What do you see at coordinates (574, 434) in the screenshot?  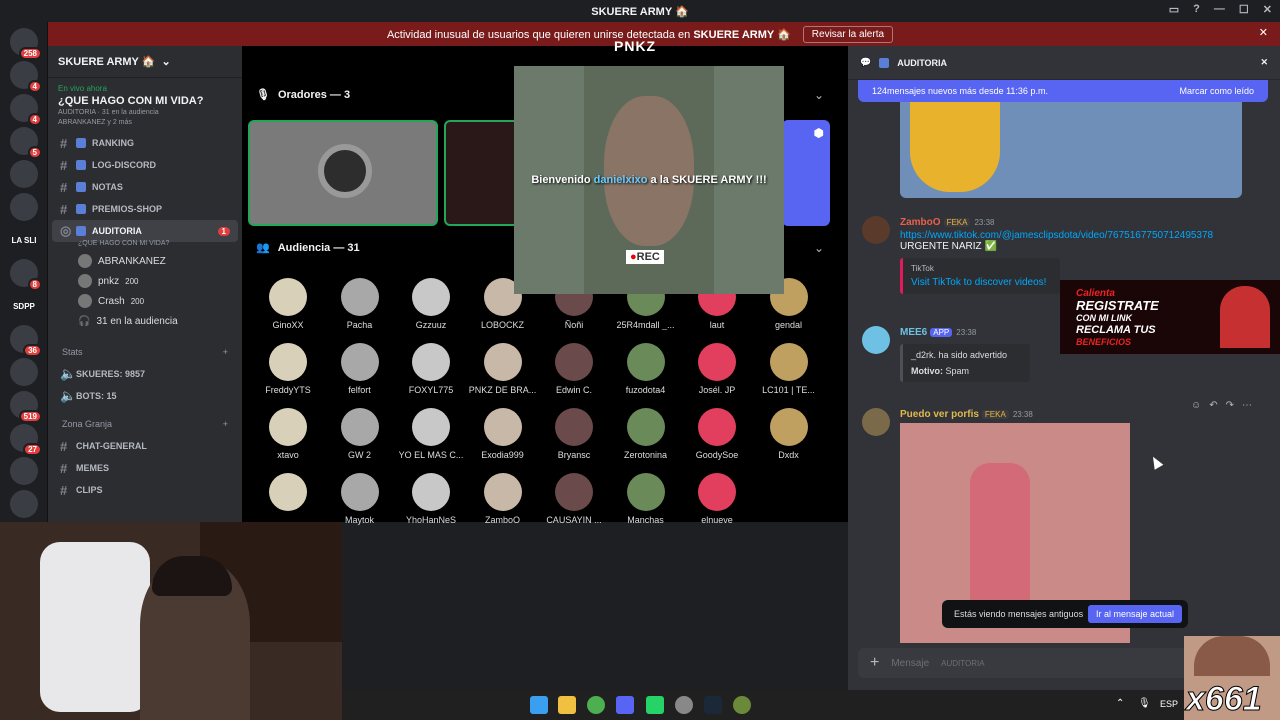 I see `audience-member: Bryansc` at bounding box center [574, 434].